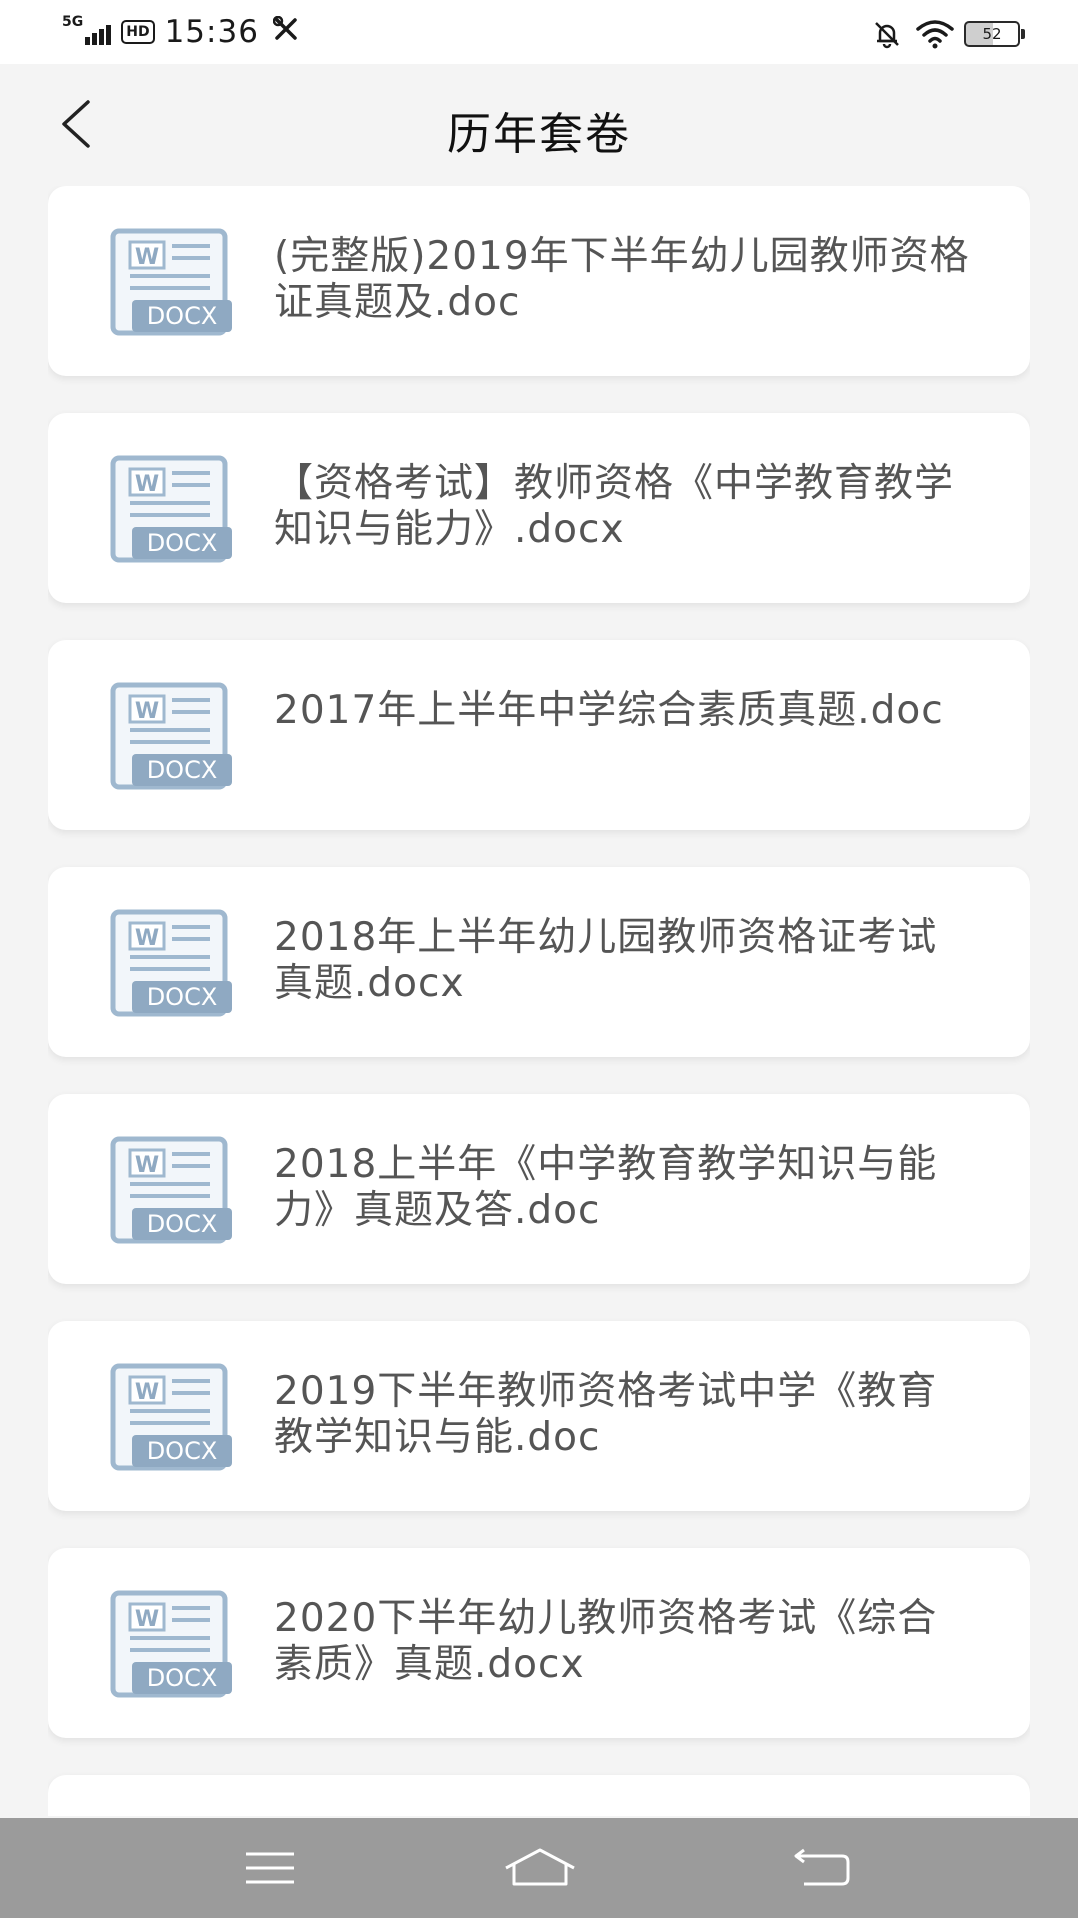  I want to click on status-bar: 5G HD 15:36 52, so click(539, 32).